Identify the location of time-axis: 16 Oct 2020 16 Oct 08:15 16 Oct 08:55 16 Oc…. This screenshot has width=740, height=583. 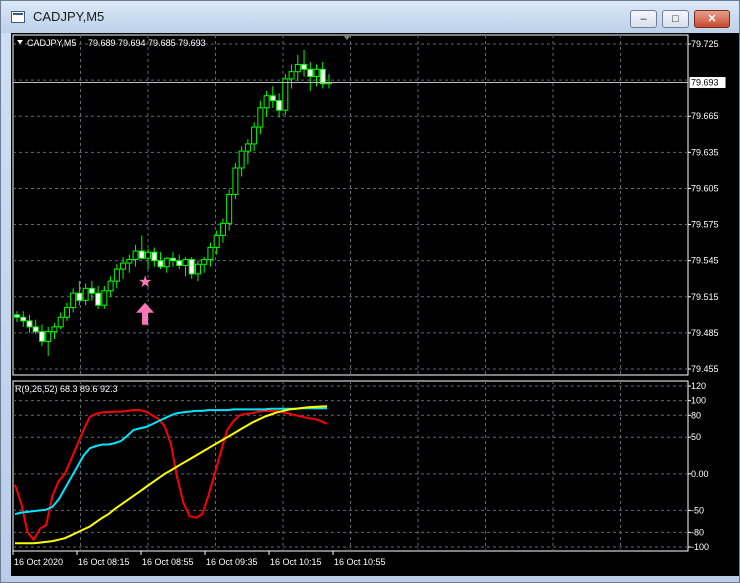
(199, 559).